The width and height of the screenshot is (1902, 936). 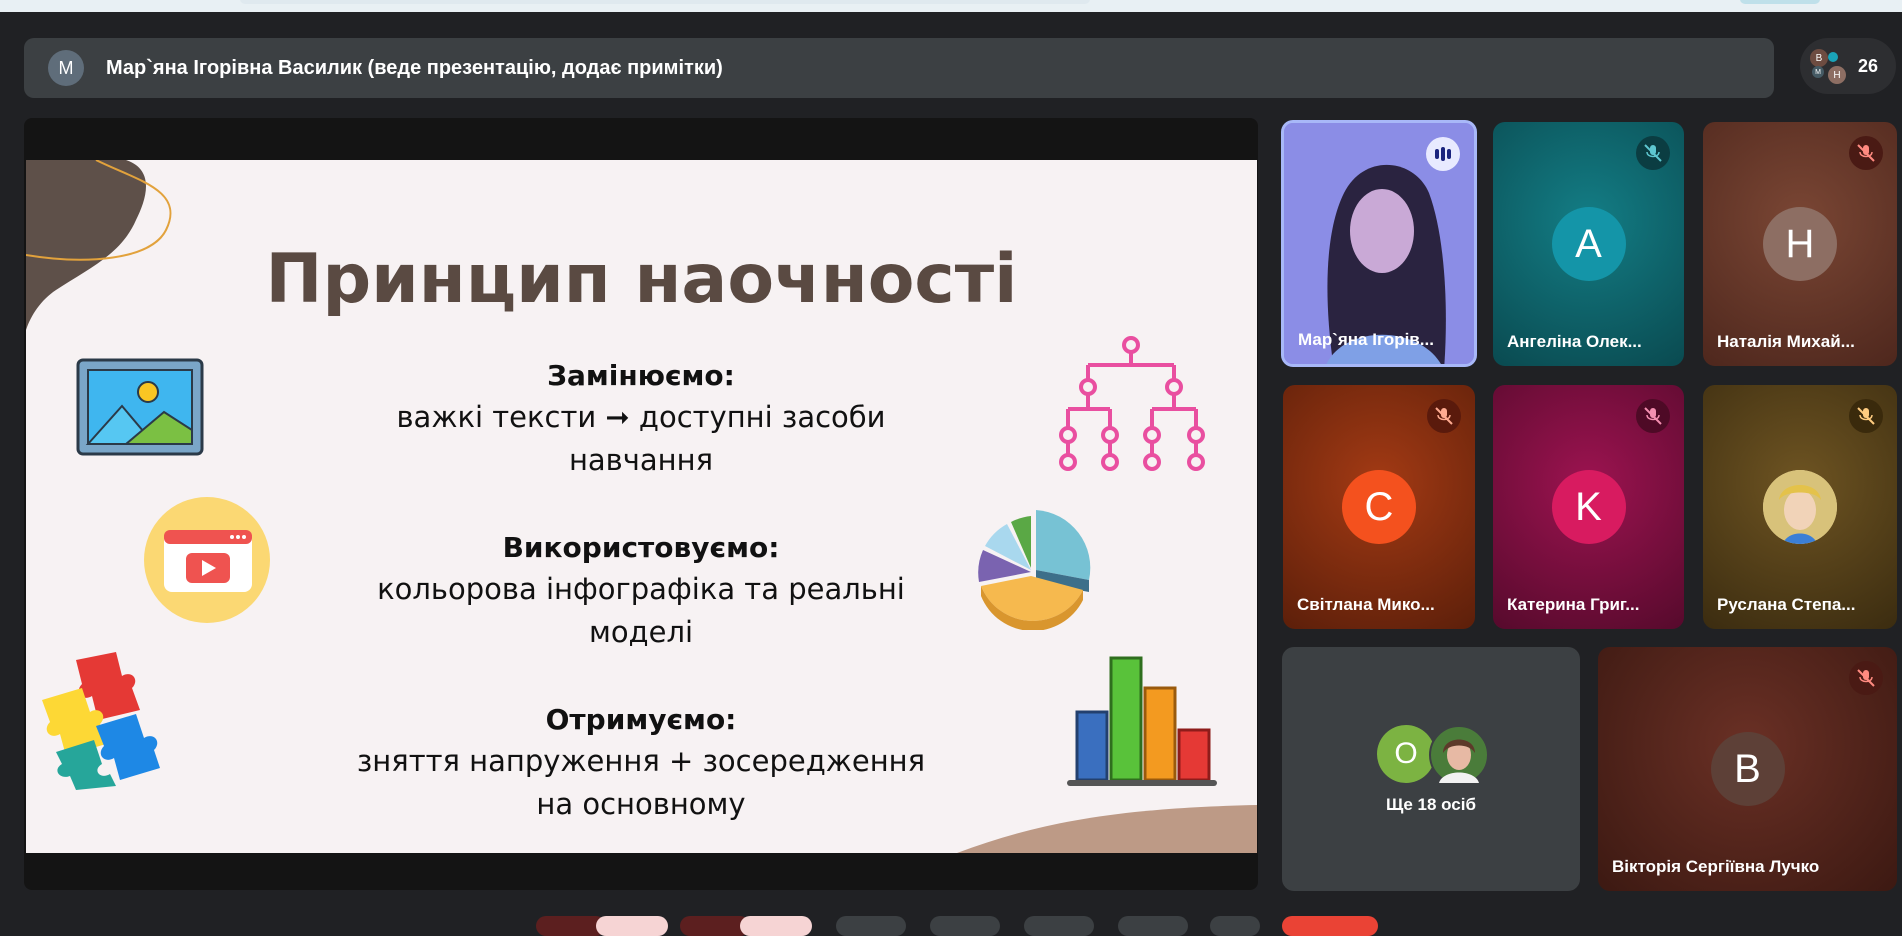 What do you see at coordinates (1443, 154) in the screenshot?
I see `speaking-indicator-icon` at bounding box center [1443, 154].